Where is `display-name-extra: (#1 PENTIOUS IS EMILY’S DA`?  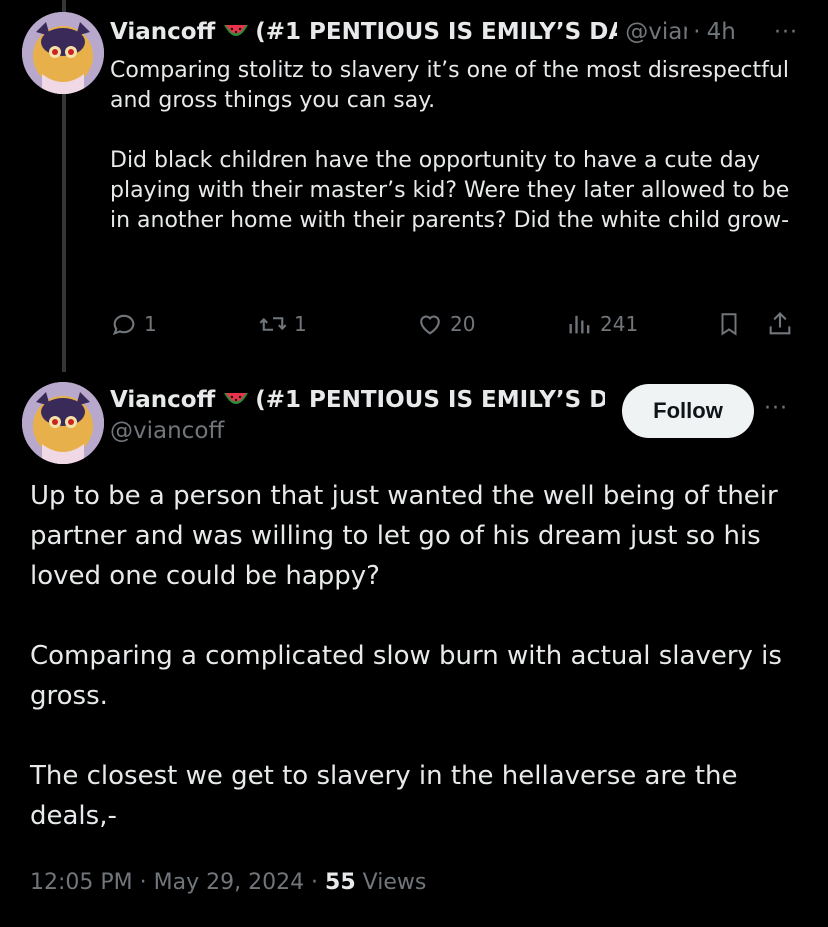 display-name-extra: (#1 PENTIOUS IS EMILY’S DA is located at coordinates (430, 400).